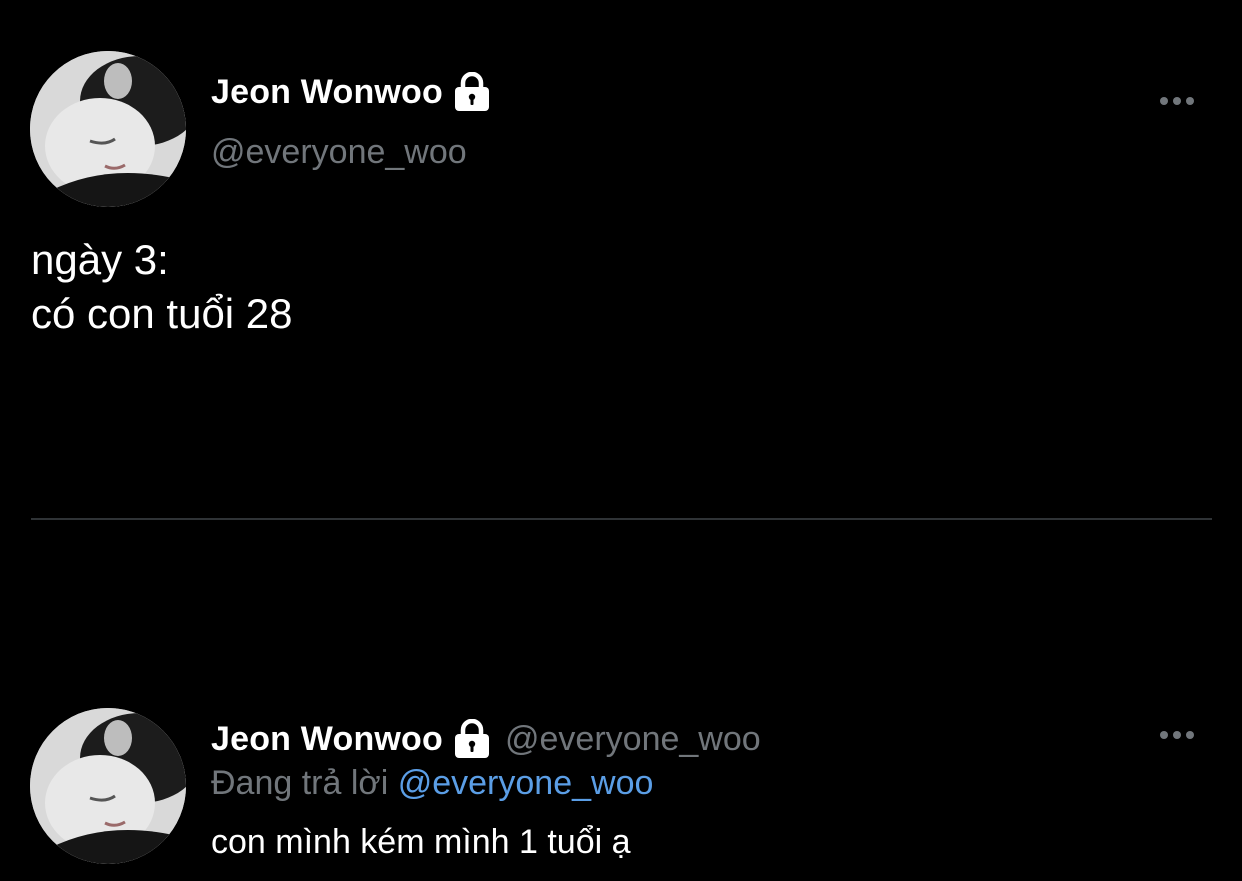  Describe the element at coordinates (526, 783) in the screenshot. I see `replying-to-mention: @everyone_woo` at that location.